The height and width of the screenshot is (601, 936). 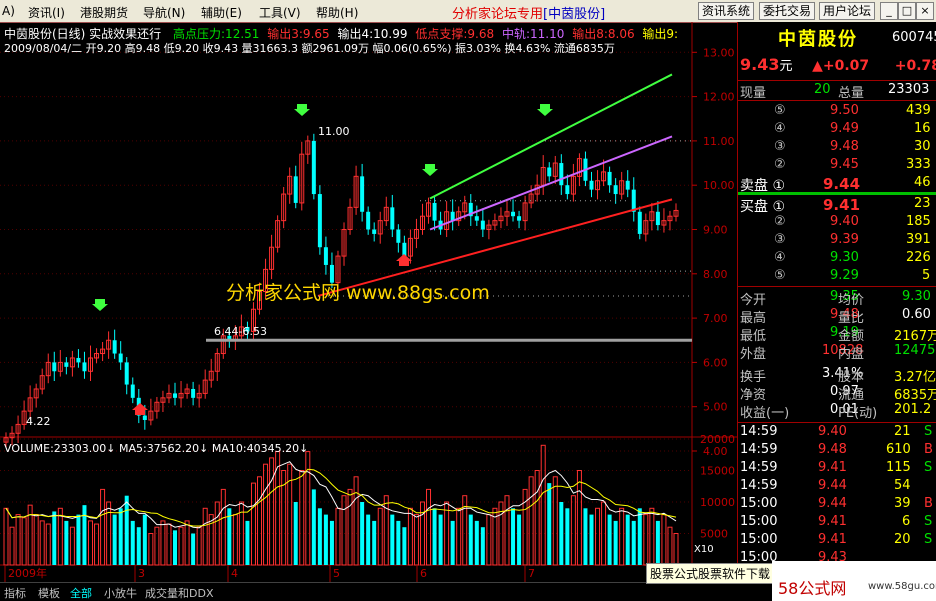 I want to click on stat-row: 最高 9.48 量比 0.60, so click(x=837, y=316).